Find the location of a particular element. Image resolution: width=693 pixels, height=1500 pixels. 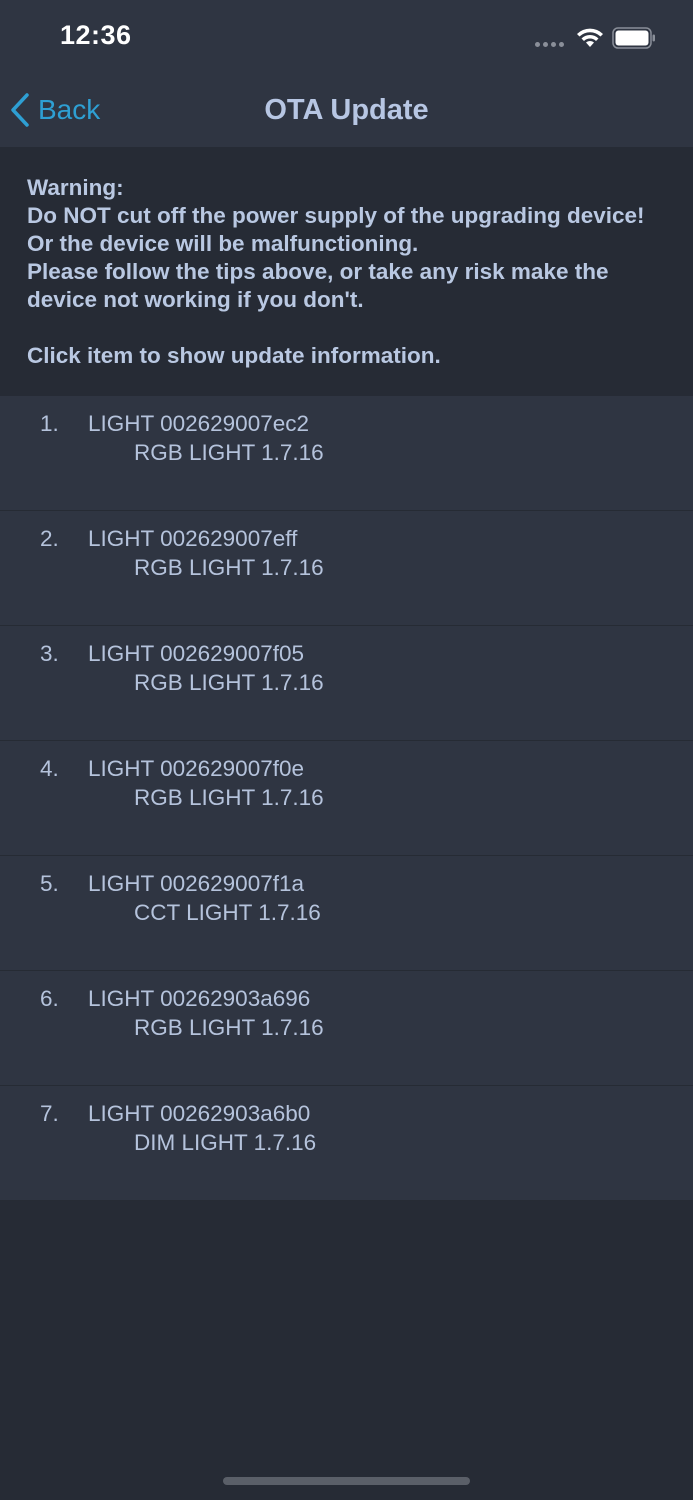

device-name: LIGHT 002629007ec2 is located at coordinates (199, 423).